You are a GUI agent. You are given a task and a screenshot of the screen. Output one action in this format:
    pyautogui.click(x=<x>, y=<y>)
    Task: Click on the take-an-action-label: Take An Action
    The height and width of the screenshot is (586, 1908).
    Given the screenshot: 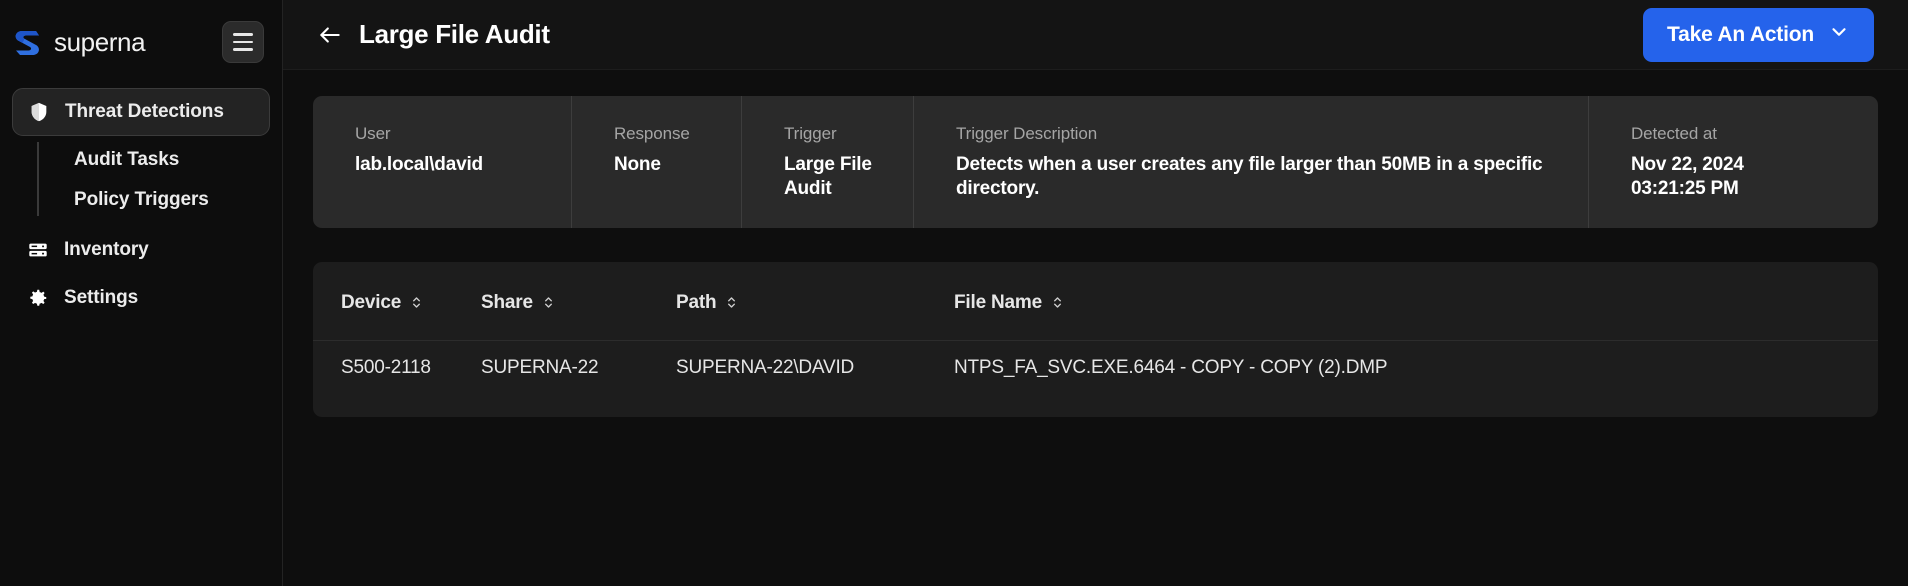 What is the action you would take?
    pyautogui.click(x=1740, y=34)
    